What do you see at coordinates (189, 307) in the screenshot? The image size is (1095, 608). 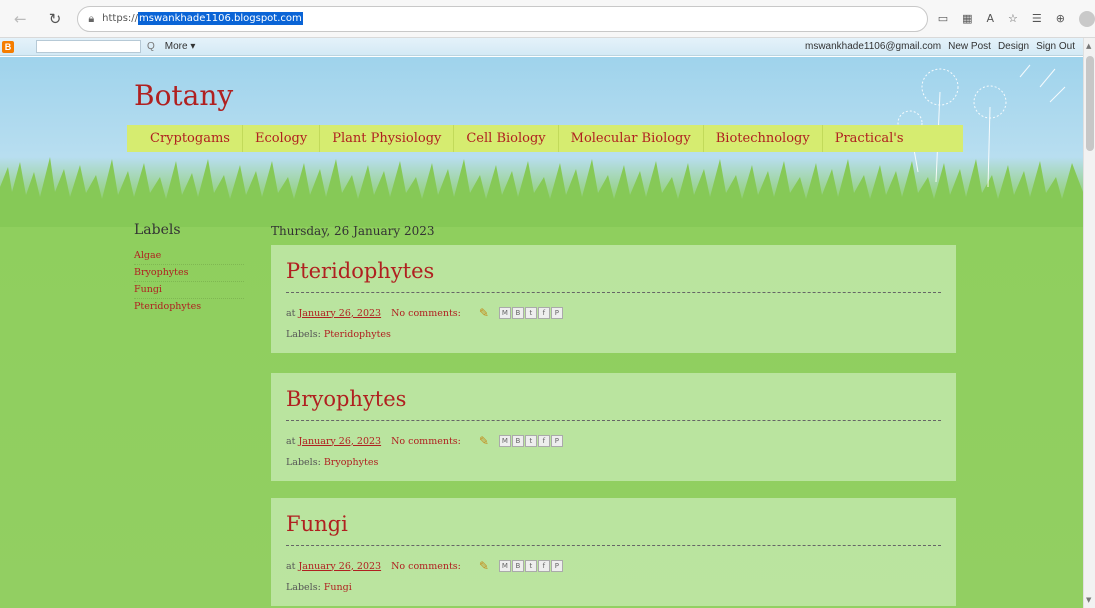 I see `label-pteridophytes: Pteridophytes` at bounding box center [189, 307].